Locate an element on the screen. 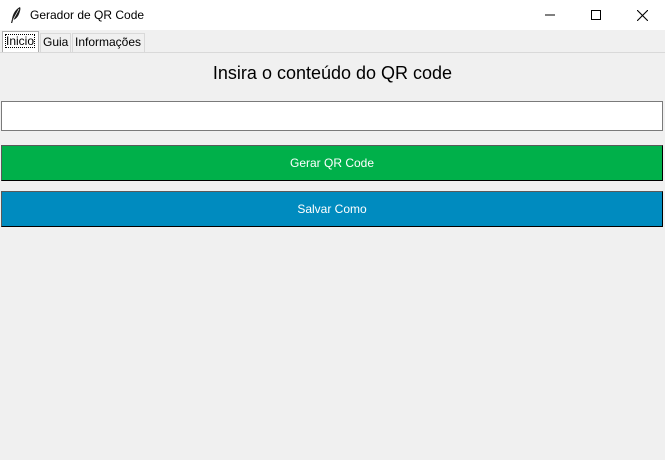 Image resolution: width=665 pixels, height=460 pixels. minimize-button is located at coordinates (550, 15).